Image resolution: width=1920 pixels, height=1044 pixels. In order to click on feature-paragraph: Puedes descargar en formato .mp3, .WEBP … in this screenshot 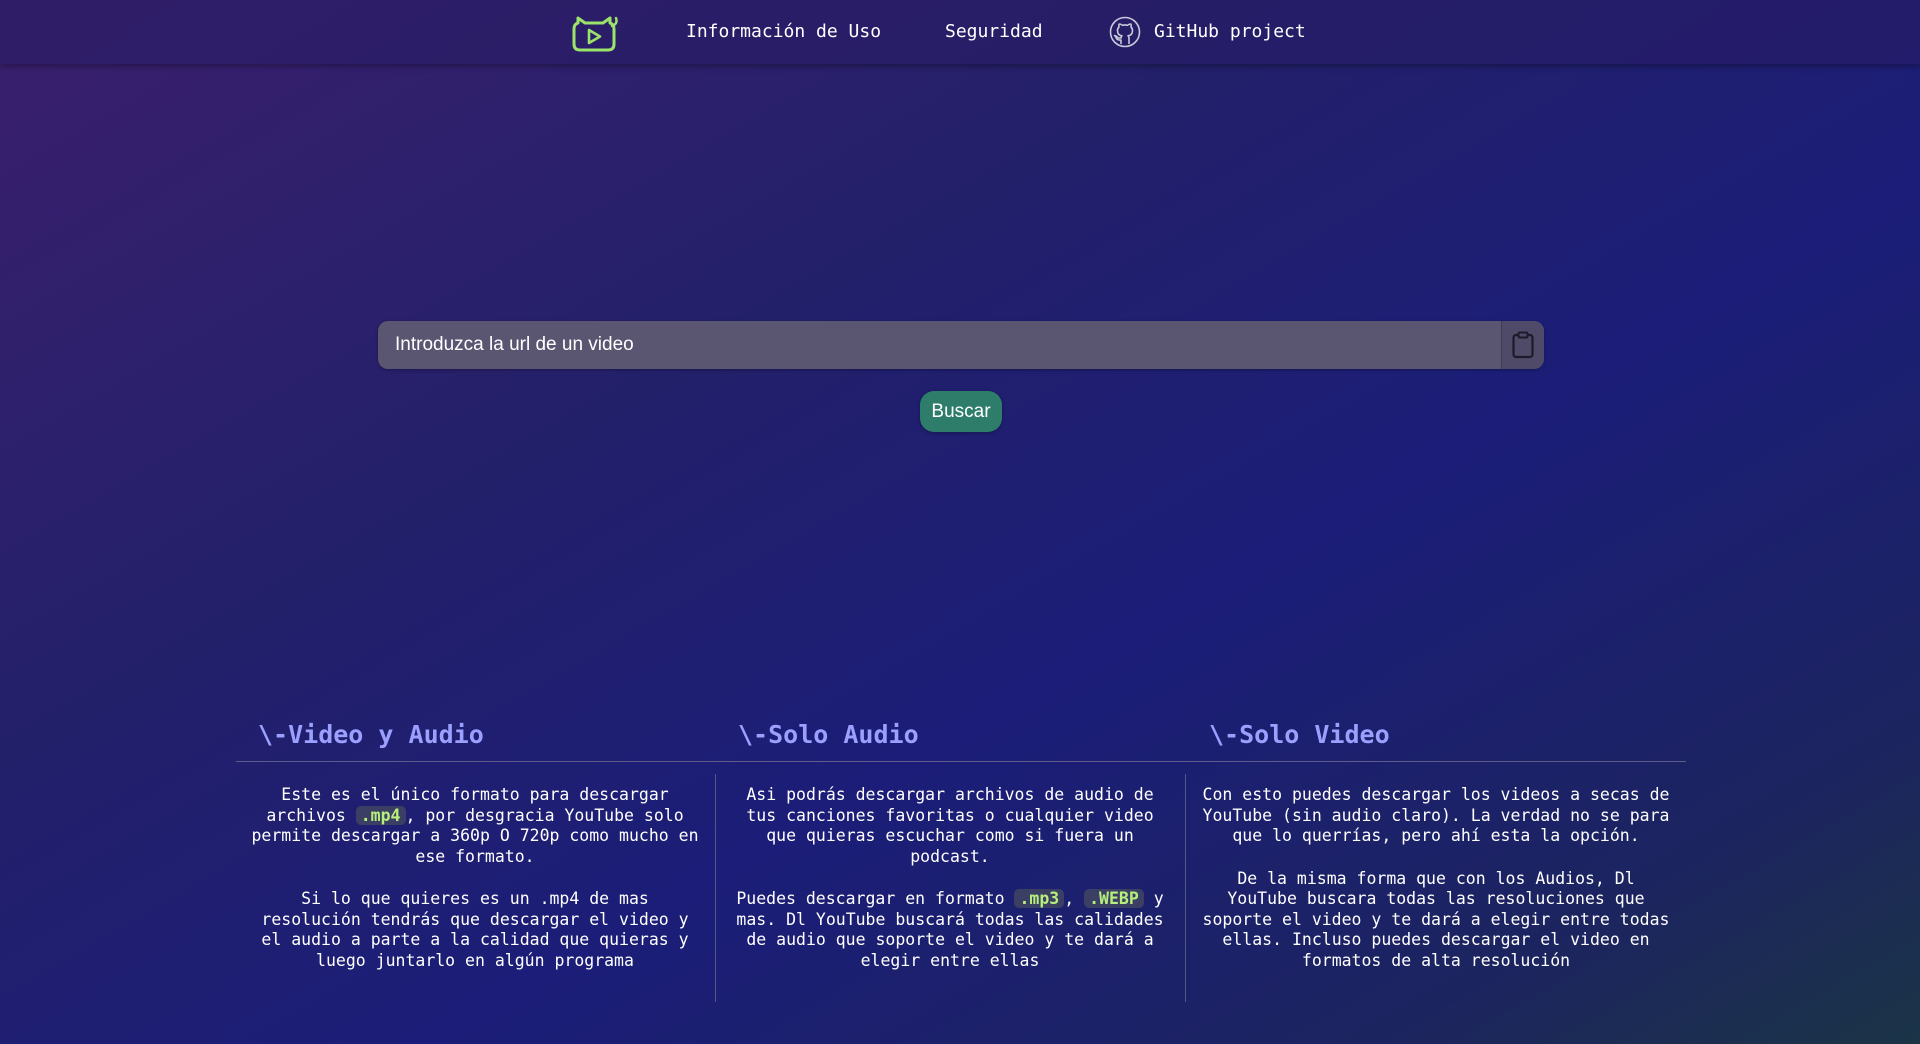, I will do `click(950, 929)`.